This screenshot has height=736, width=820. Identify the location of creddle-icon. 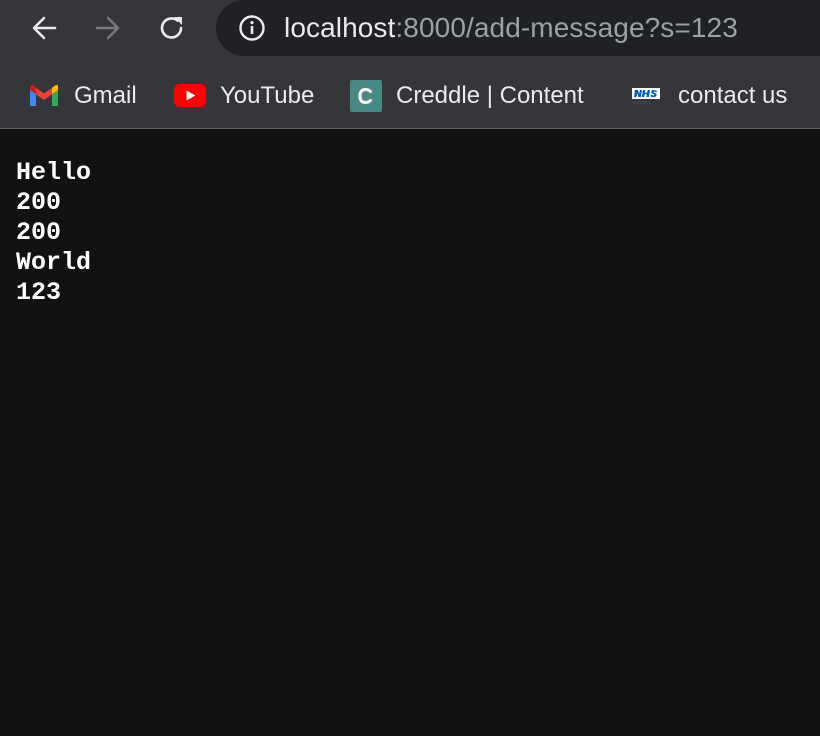
(366, 96).